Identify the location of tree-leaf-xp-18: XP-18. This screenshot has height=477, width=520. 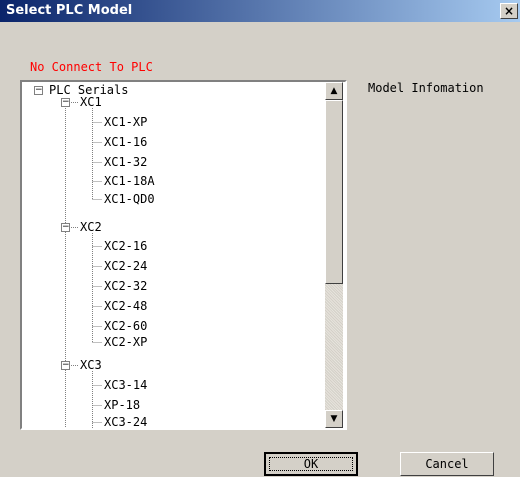
(122, 405).